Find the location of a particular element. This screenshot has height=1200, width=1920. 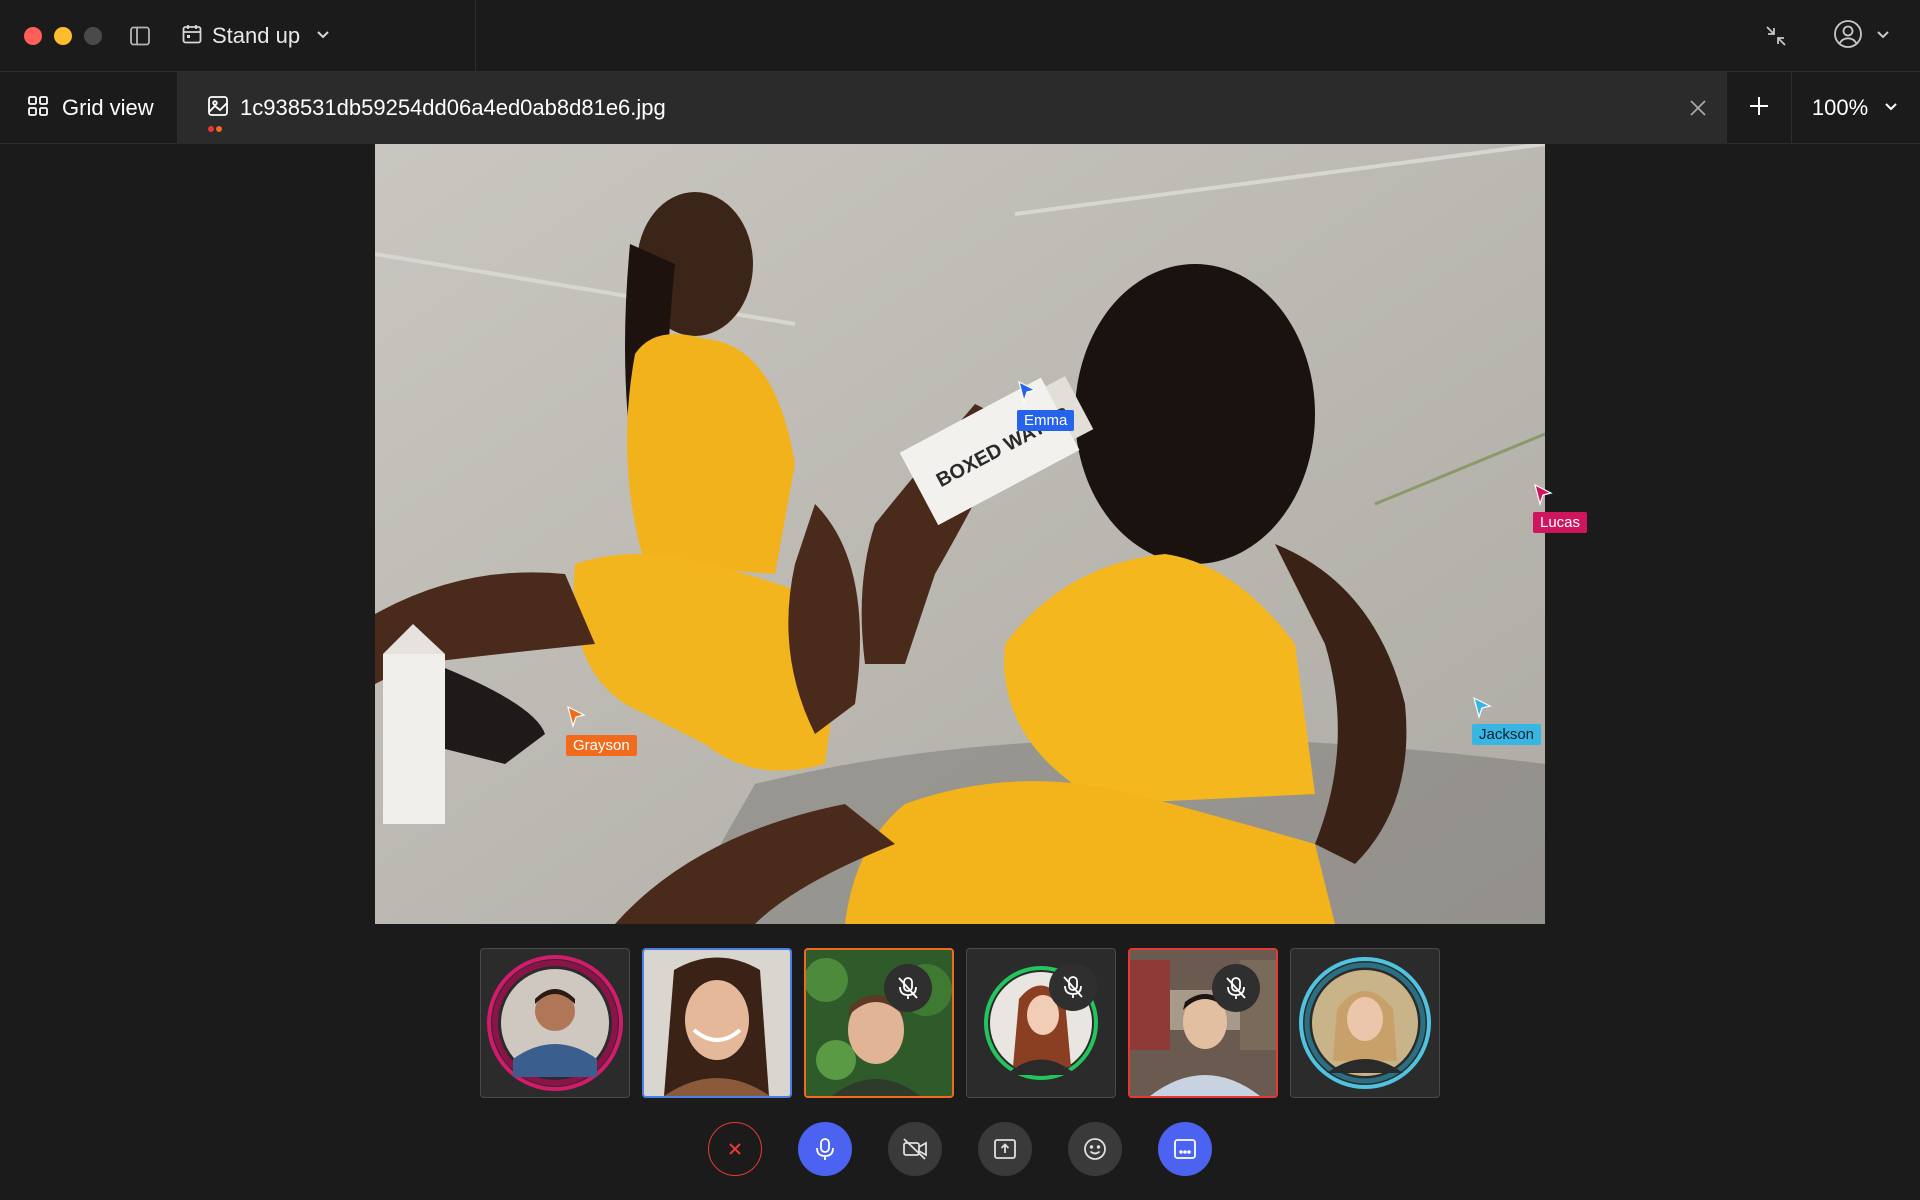

sidebar-toggle-icon is located at coordinates (140, 36).